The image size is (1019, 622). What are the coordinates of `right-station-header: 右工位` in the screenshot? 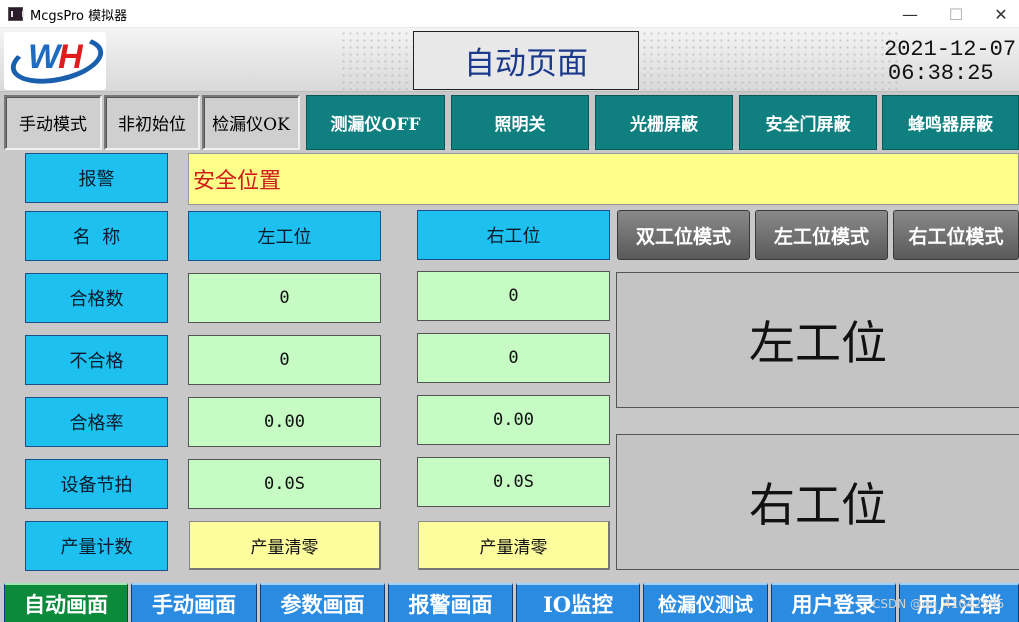 It's located at (513, 235).